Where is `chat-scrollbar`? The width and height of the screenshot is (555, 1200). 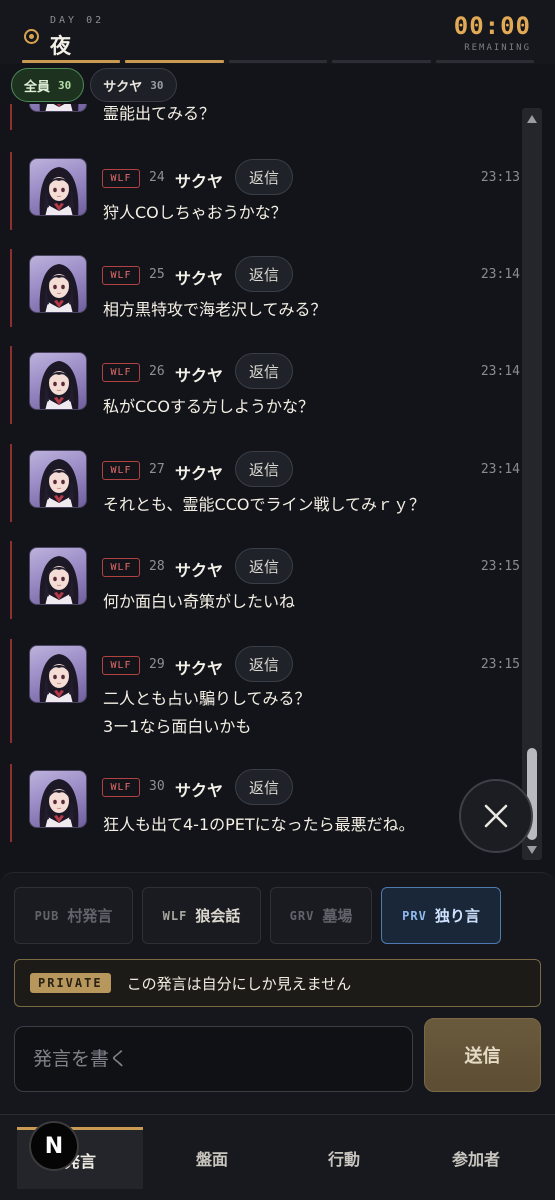
chat-scrollbar is located at coordinates (532, 484).